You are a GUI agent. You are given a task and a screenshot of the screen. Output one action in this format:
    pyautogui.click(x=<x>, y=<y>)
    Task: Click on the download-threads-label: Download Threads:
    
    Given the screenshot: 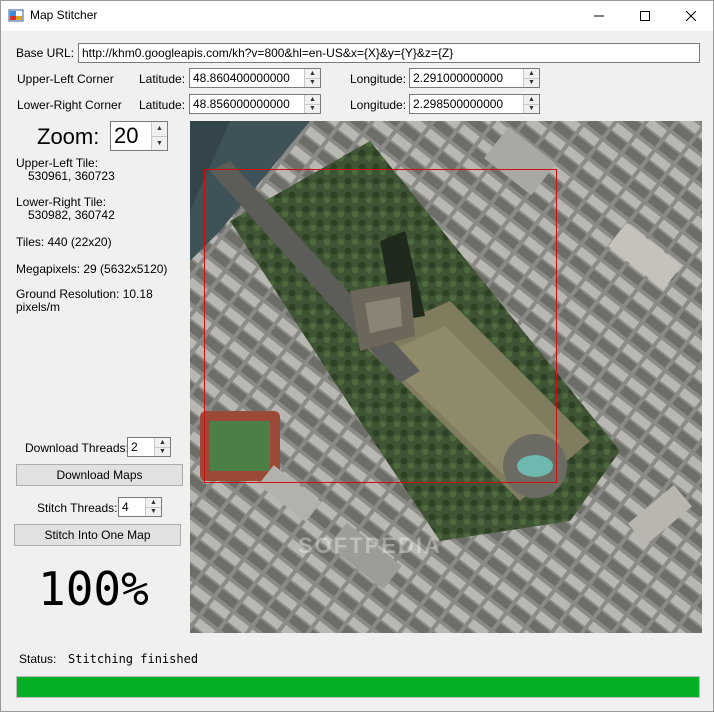 What is the action you would take?
    pyautogui.click(x=77, y=448)
    